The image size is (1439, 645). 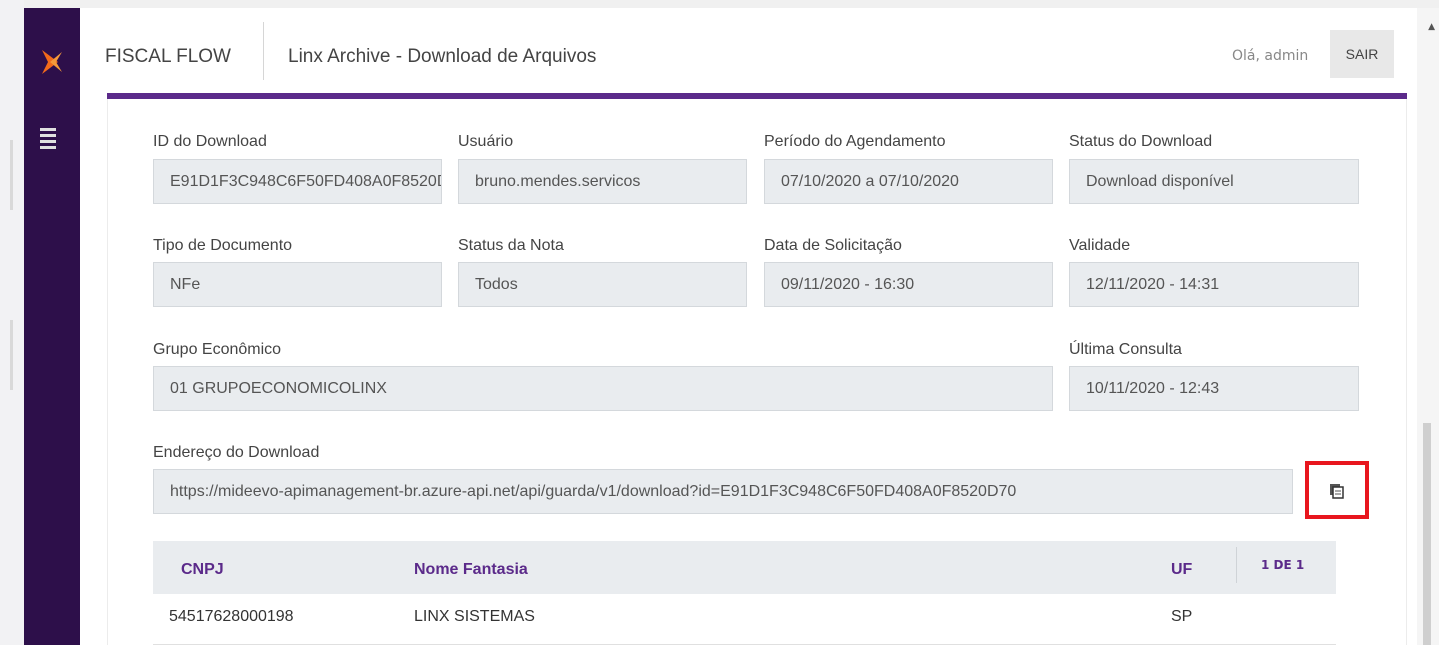 I want to click on schedule-period-field: 07/10/2020 a 07/10/2020, so click(x=908, y=181).